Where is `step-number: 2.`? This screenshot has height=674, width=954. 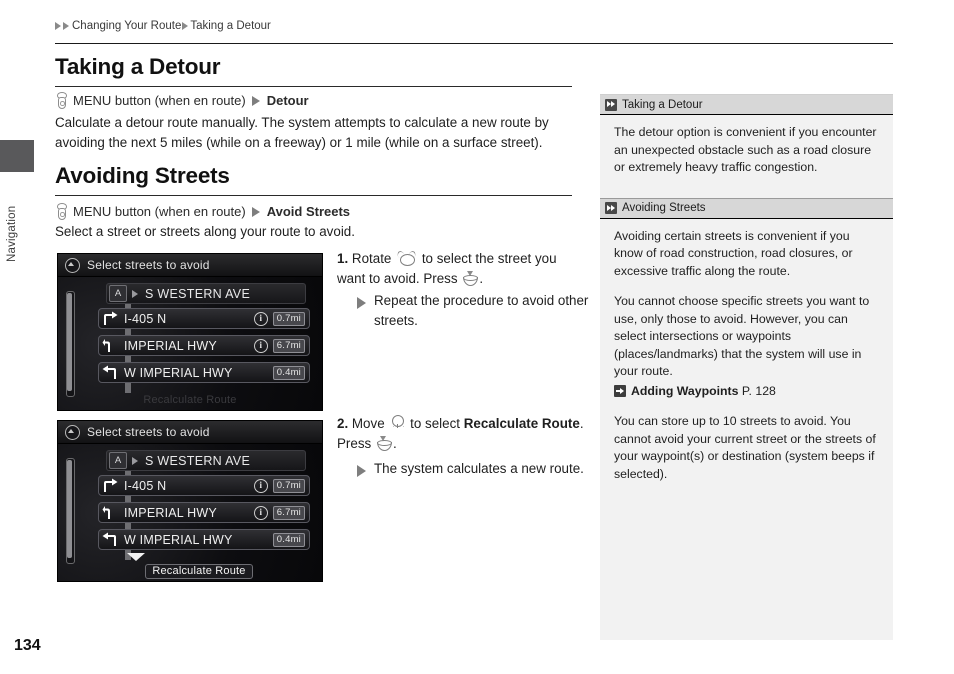
step-number: 2. is located at coordinates (343, 423).